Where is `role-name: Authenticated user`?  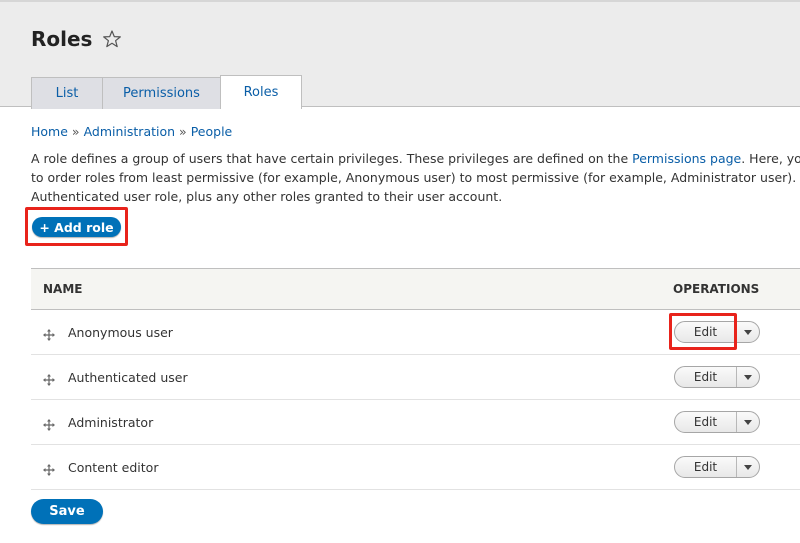
role-name: Authenticated user is located at coordinates (128, 377).